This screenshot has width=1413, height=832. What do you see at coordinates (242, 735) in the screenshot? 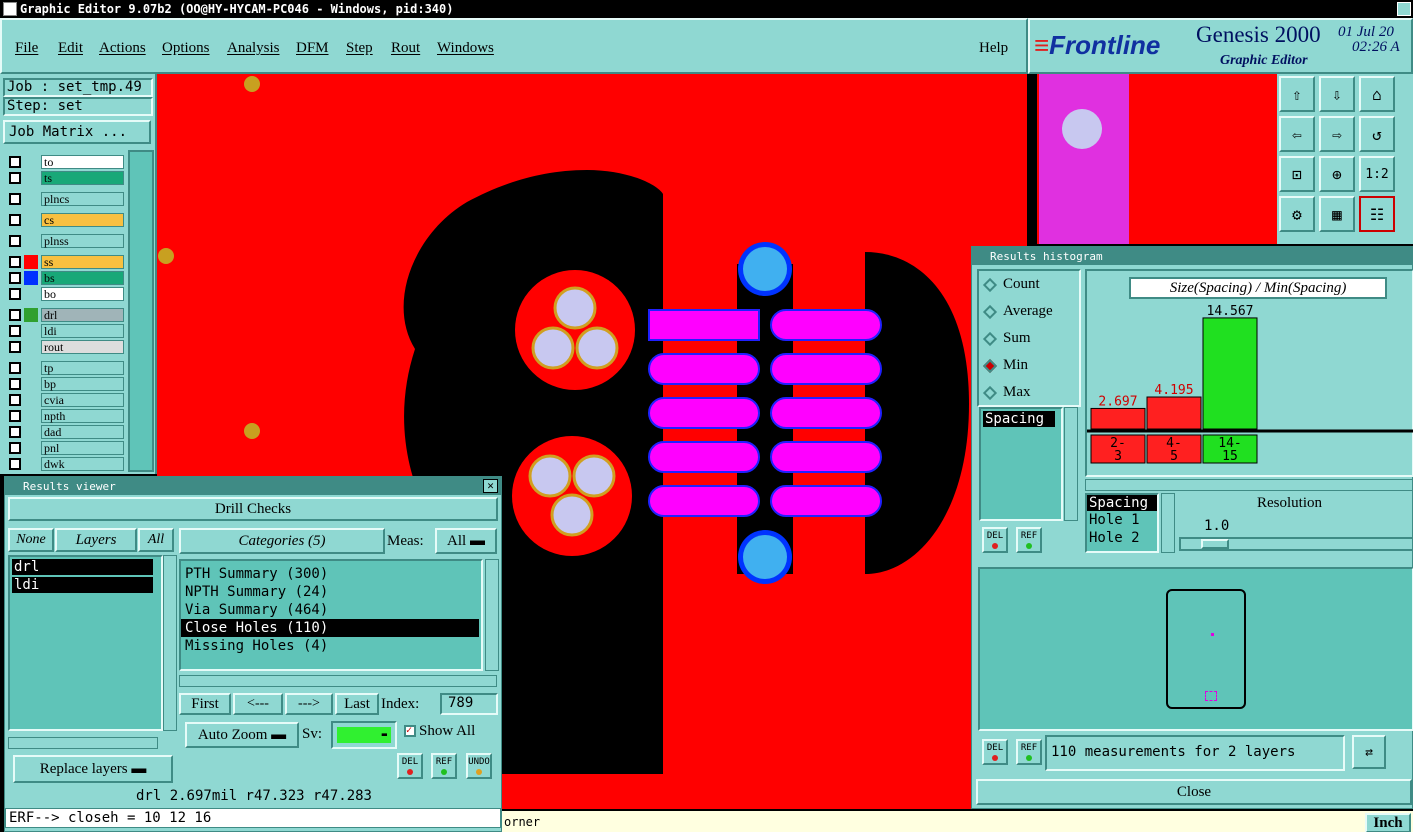
I see `auto-zoom-button: Auto Zoom ▬` at bounding box center [242, 735].